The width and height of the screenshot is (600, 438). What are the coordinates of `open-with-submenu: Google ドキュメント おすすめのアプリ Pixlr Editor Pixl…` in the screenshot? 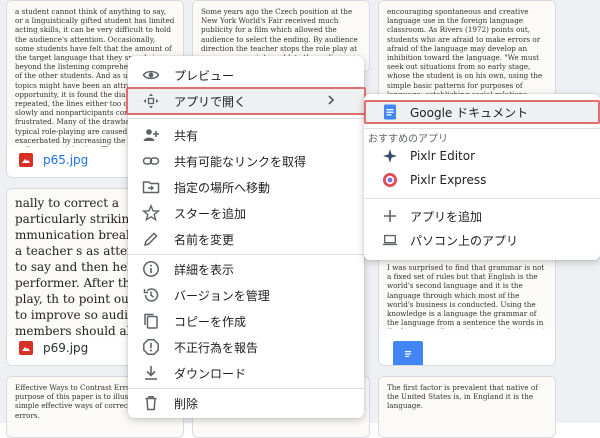 It's located at (482, 177).